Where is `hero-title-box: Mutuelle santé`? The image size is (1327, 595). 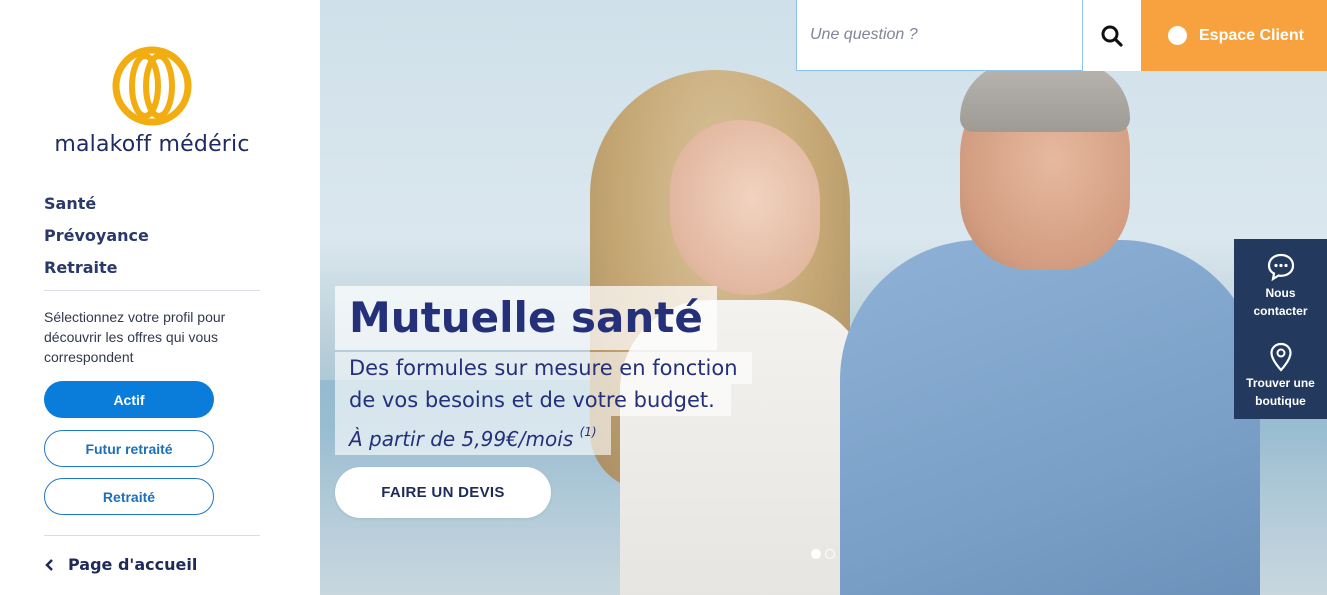
hero-title-box: Mutuelle santé is located at coordinates (526, 318).